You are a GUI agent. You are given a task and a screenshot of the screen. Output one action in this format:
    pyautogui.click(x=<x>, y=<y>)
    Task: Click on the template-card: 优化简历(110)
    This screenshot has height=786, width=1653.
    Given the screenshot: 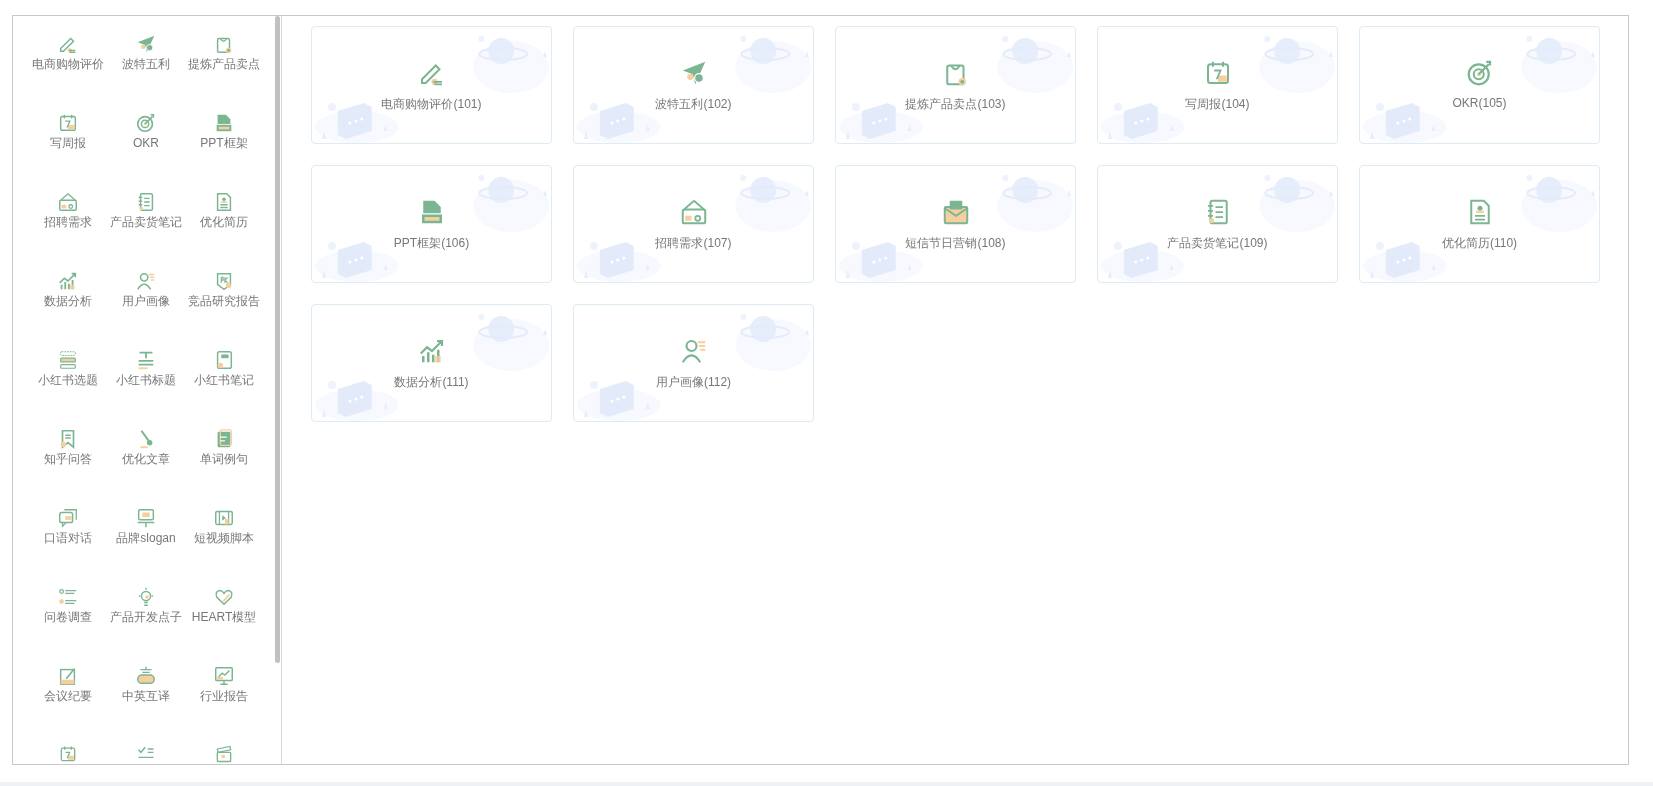 What is the action you would take?
    pyautogui.click(x=1479, y=224)
    